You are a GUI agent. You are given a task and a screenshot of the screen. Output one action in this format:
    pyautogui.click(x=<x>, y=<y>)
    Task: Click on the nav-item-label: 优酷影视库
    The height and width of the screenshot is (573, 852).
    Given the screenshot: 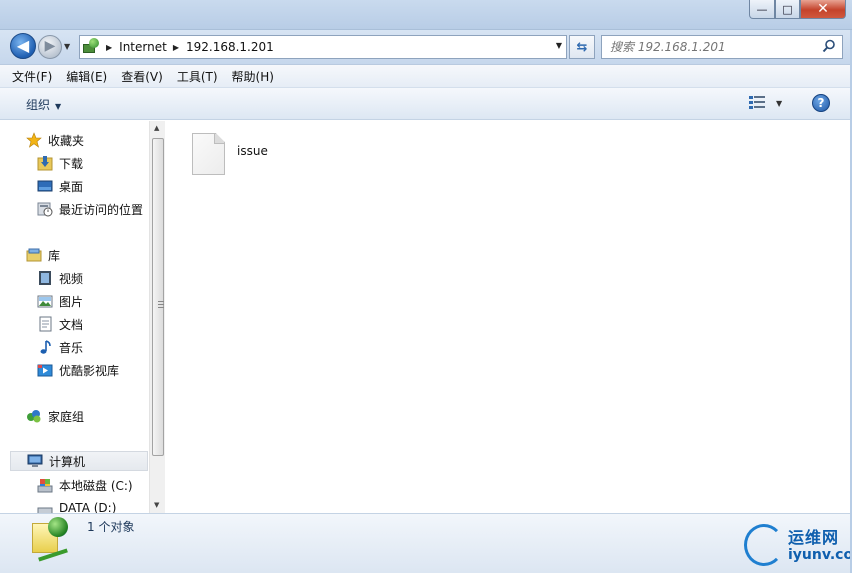 What is the action you would take?
    pyautogui.click(x=89, y=370)
    